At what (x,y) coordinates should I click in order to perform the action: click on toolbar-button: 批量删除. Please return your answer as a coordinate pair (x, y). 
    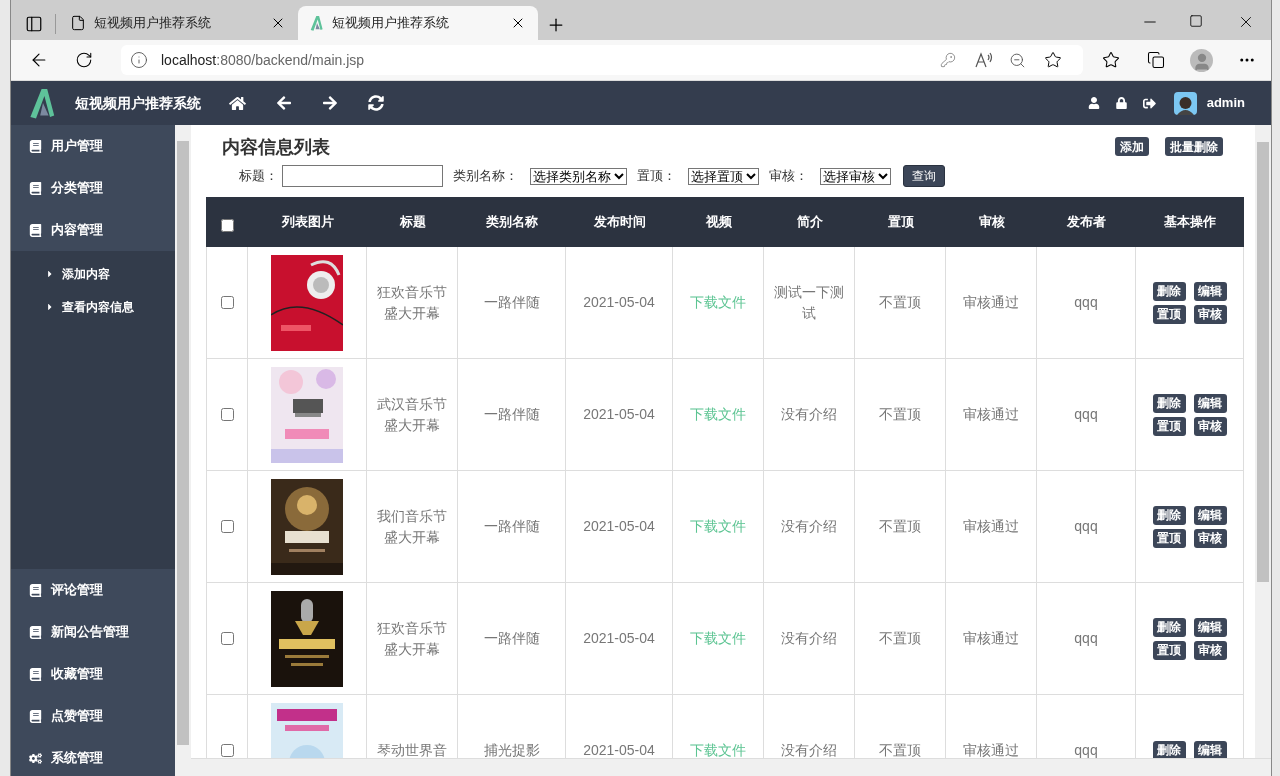
    Looking at the image, I should click on (1194, 146).